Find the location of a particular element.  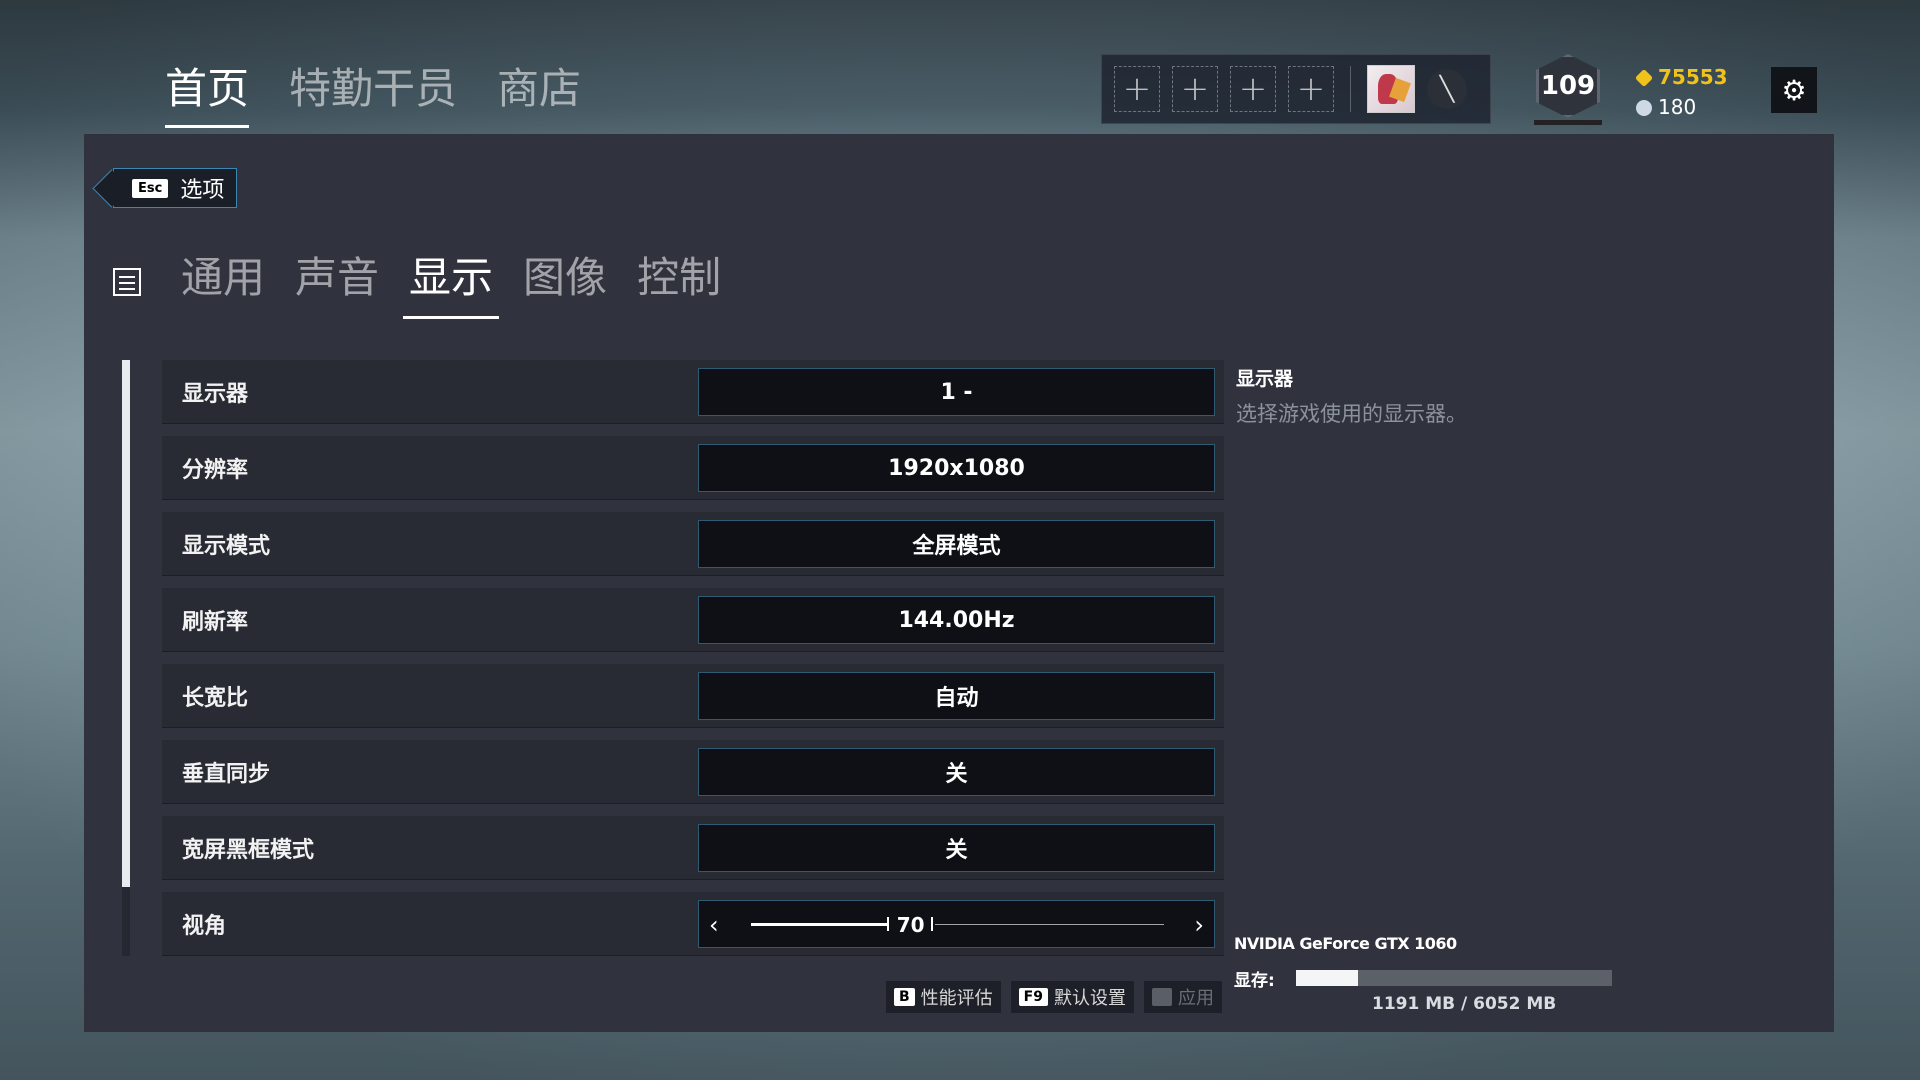

setting-value-selector: 144.00Hz is located at coordinates (956, 620).